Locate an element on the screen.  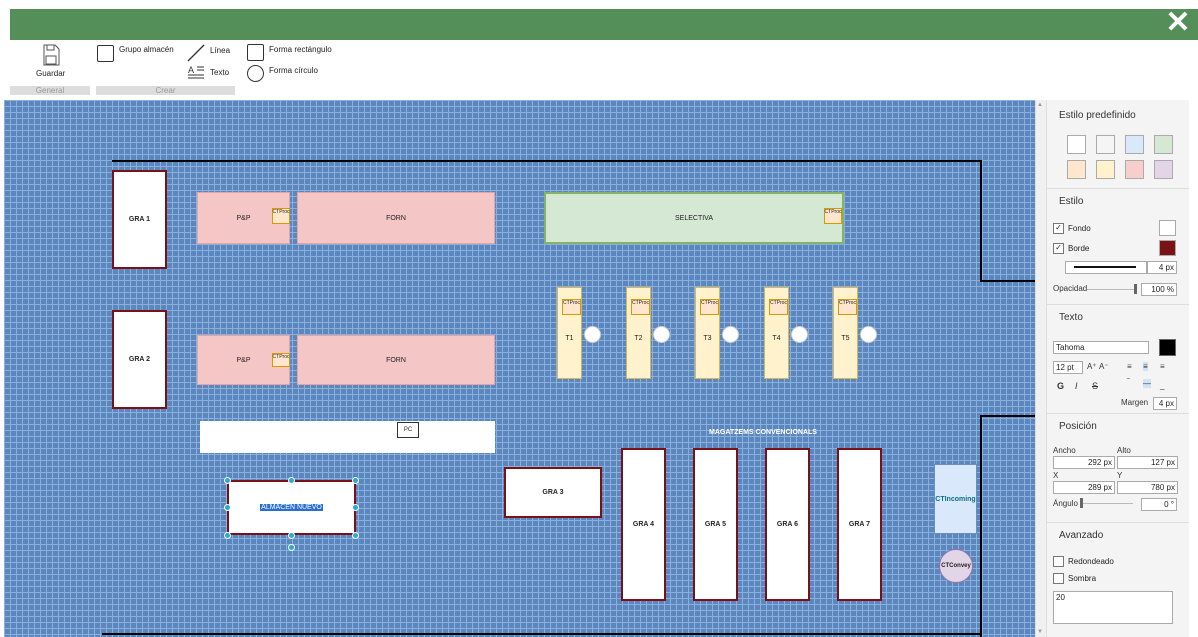
valign-middle-icon: — is located at coordinates (1147, 383).